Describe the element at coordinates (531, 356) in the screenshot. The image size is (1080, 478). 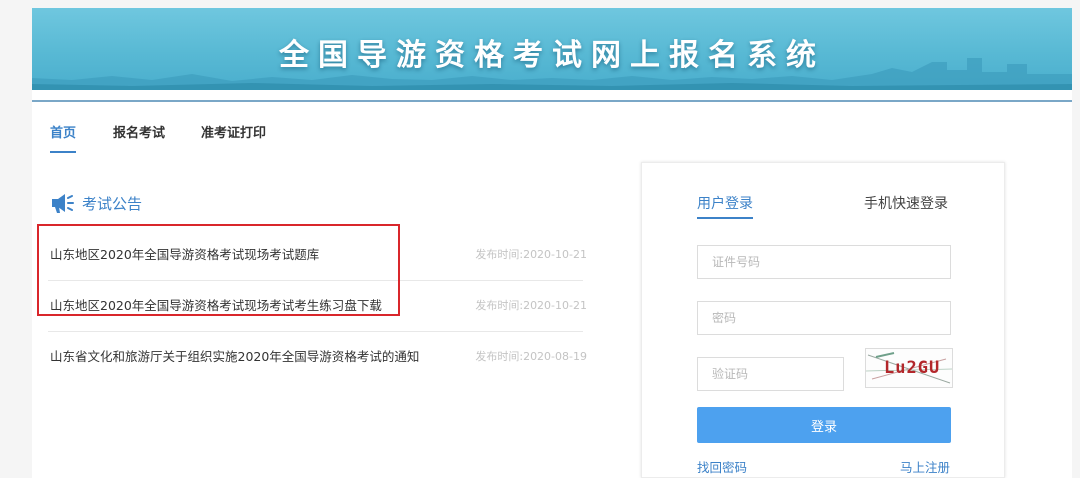
I see `notice-date: 发布时间:2020-08-19` at that location.